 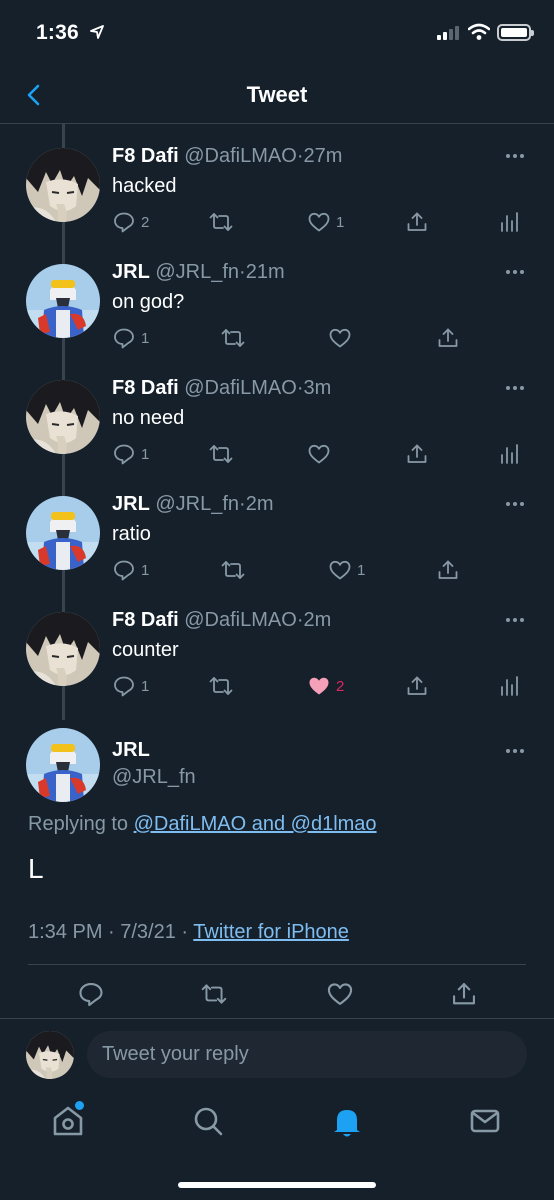 What do you see at coordinates (57, 32) in the screenshot?
I see `status-time: 1:36` at bounding box center [57, 32].